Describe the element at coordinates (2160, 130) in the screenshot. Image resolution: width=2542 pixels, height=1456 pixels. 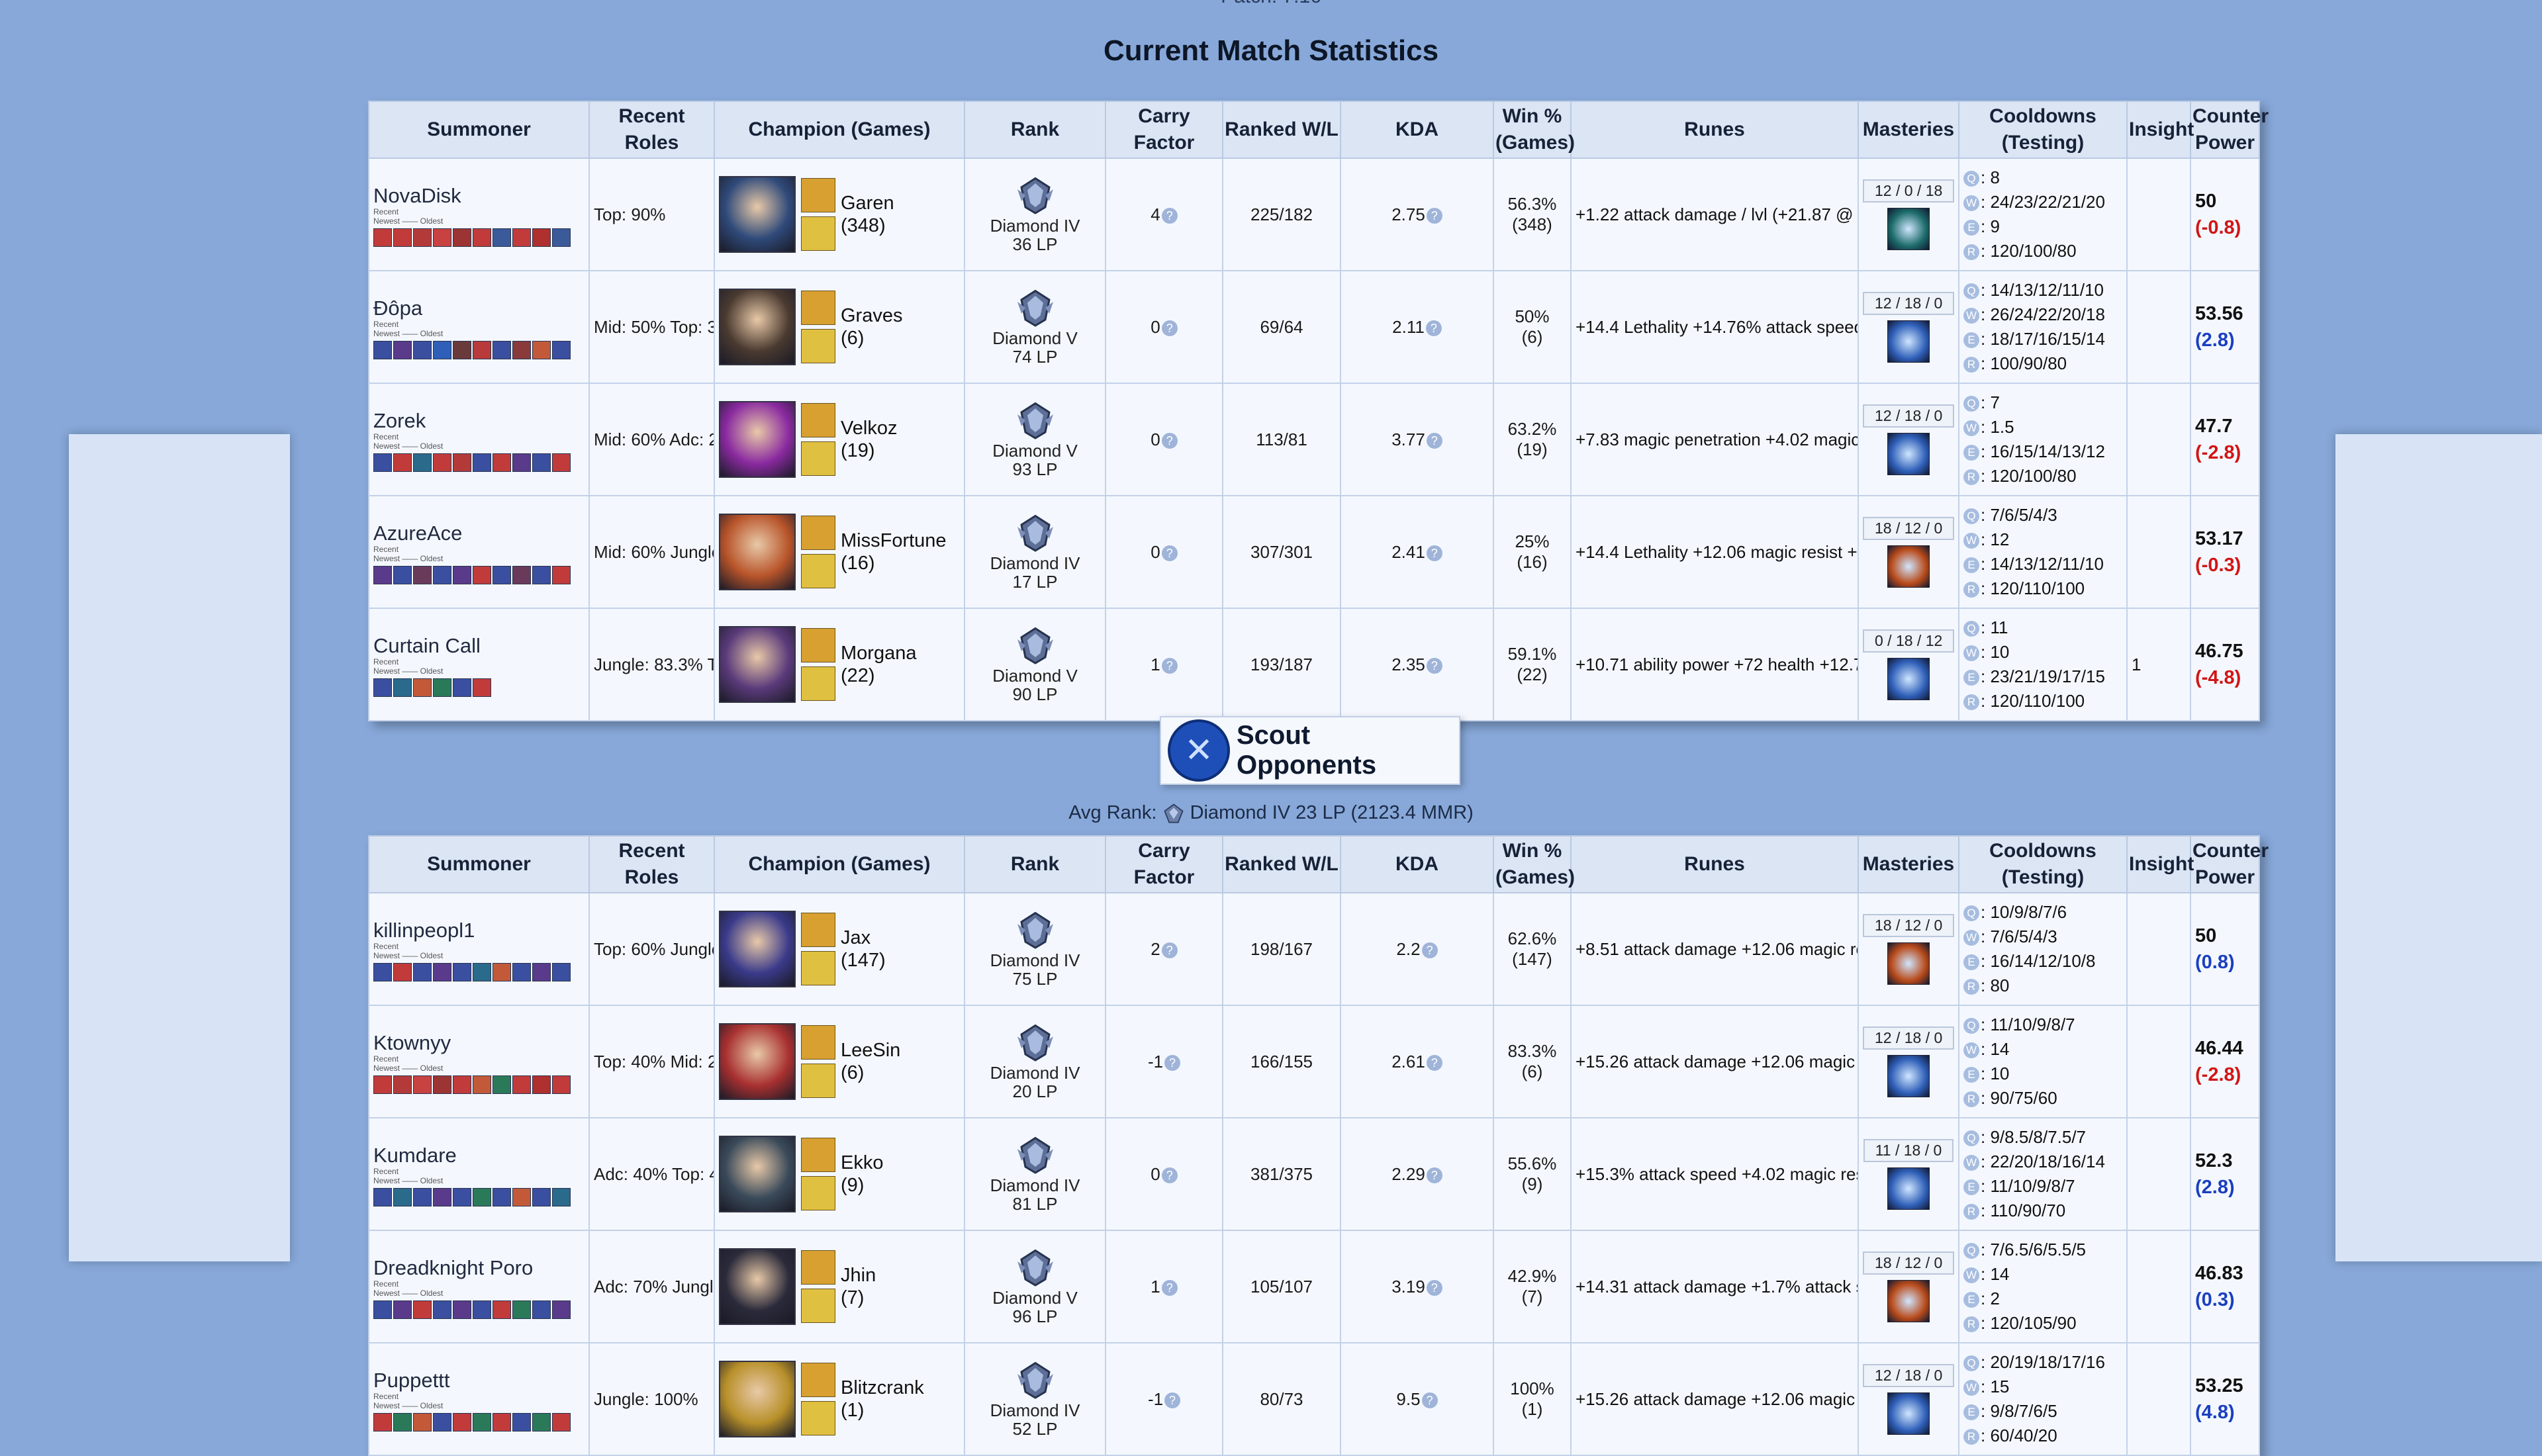
I see `header-insight: Insight` at that location.